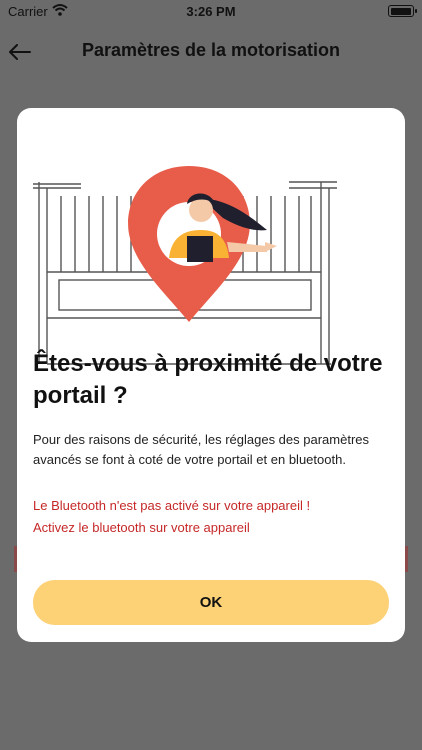 The height and width of the screenshot is (750, 422). I want to click on ok-button: OK, so click(211, 602).